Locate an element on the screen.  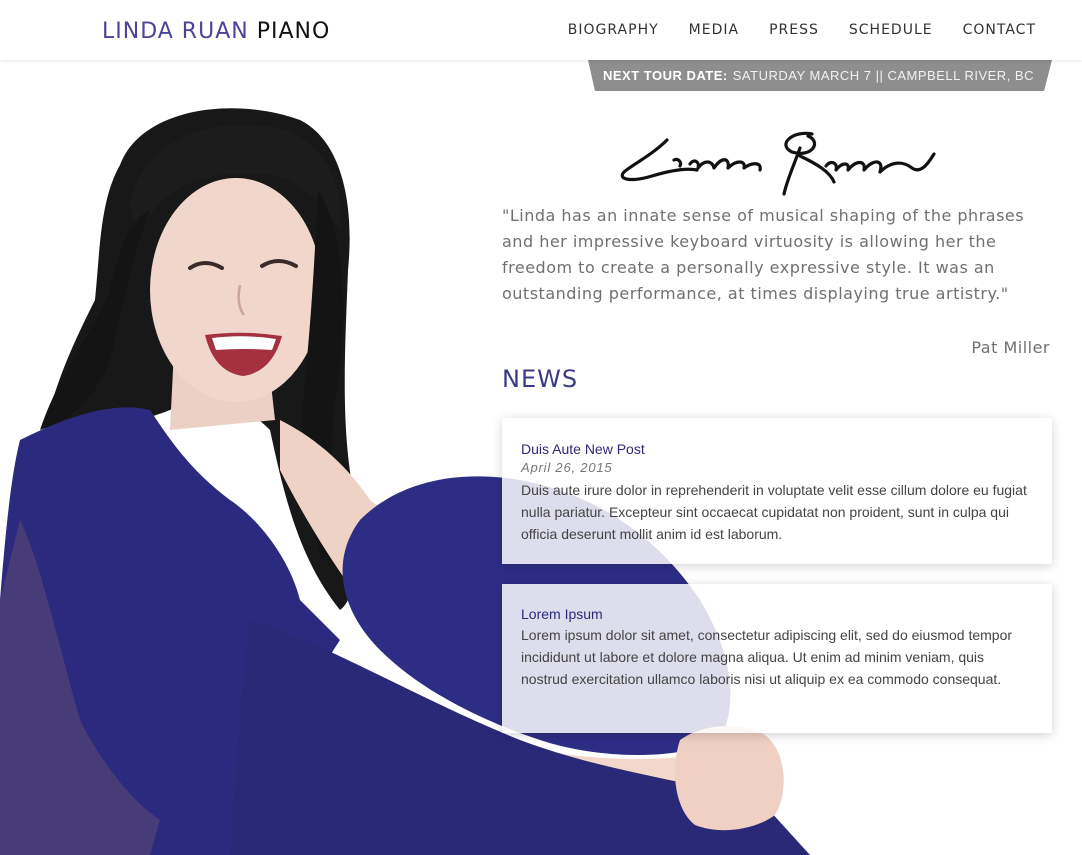
site-logo: LINDA RUAN PIANO is located at coordinates (216, 32).